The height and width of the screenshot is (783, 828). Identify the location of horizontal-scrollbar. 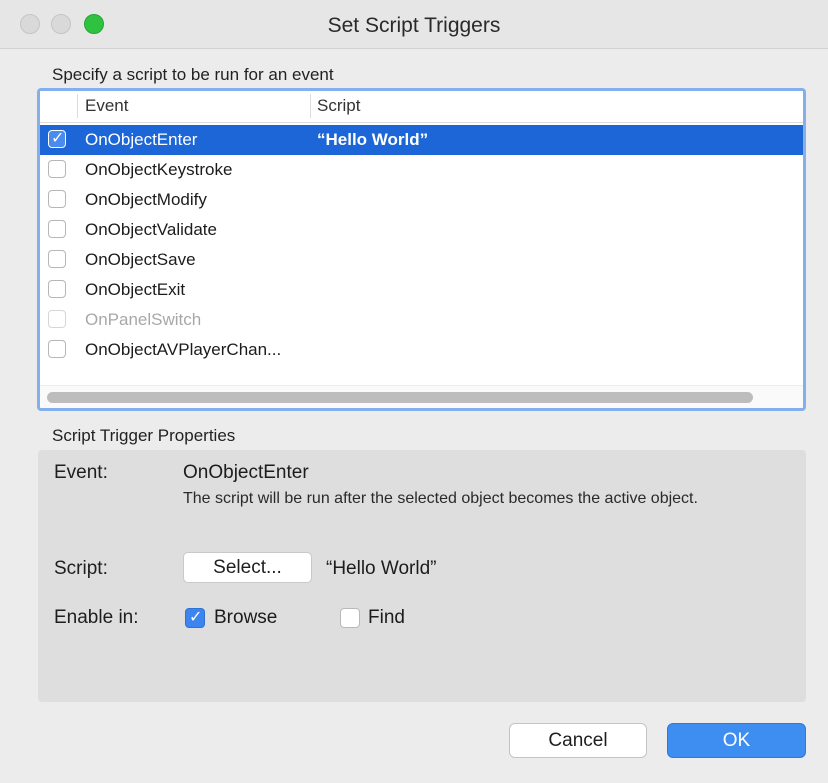
(421, 396).